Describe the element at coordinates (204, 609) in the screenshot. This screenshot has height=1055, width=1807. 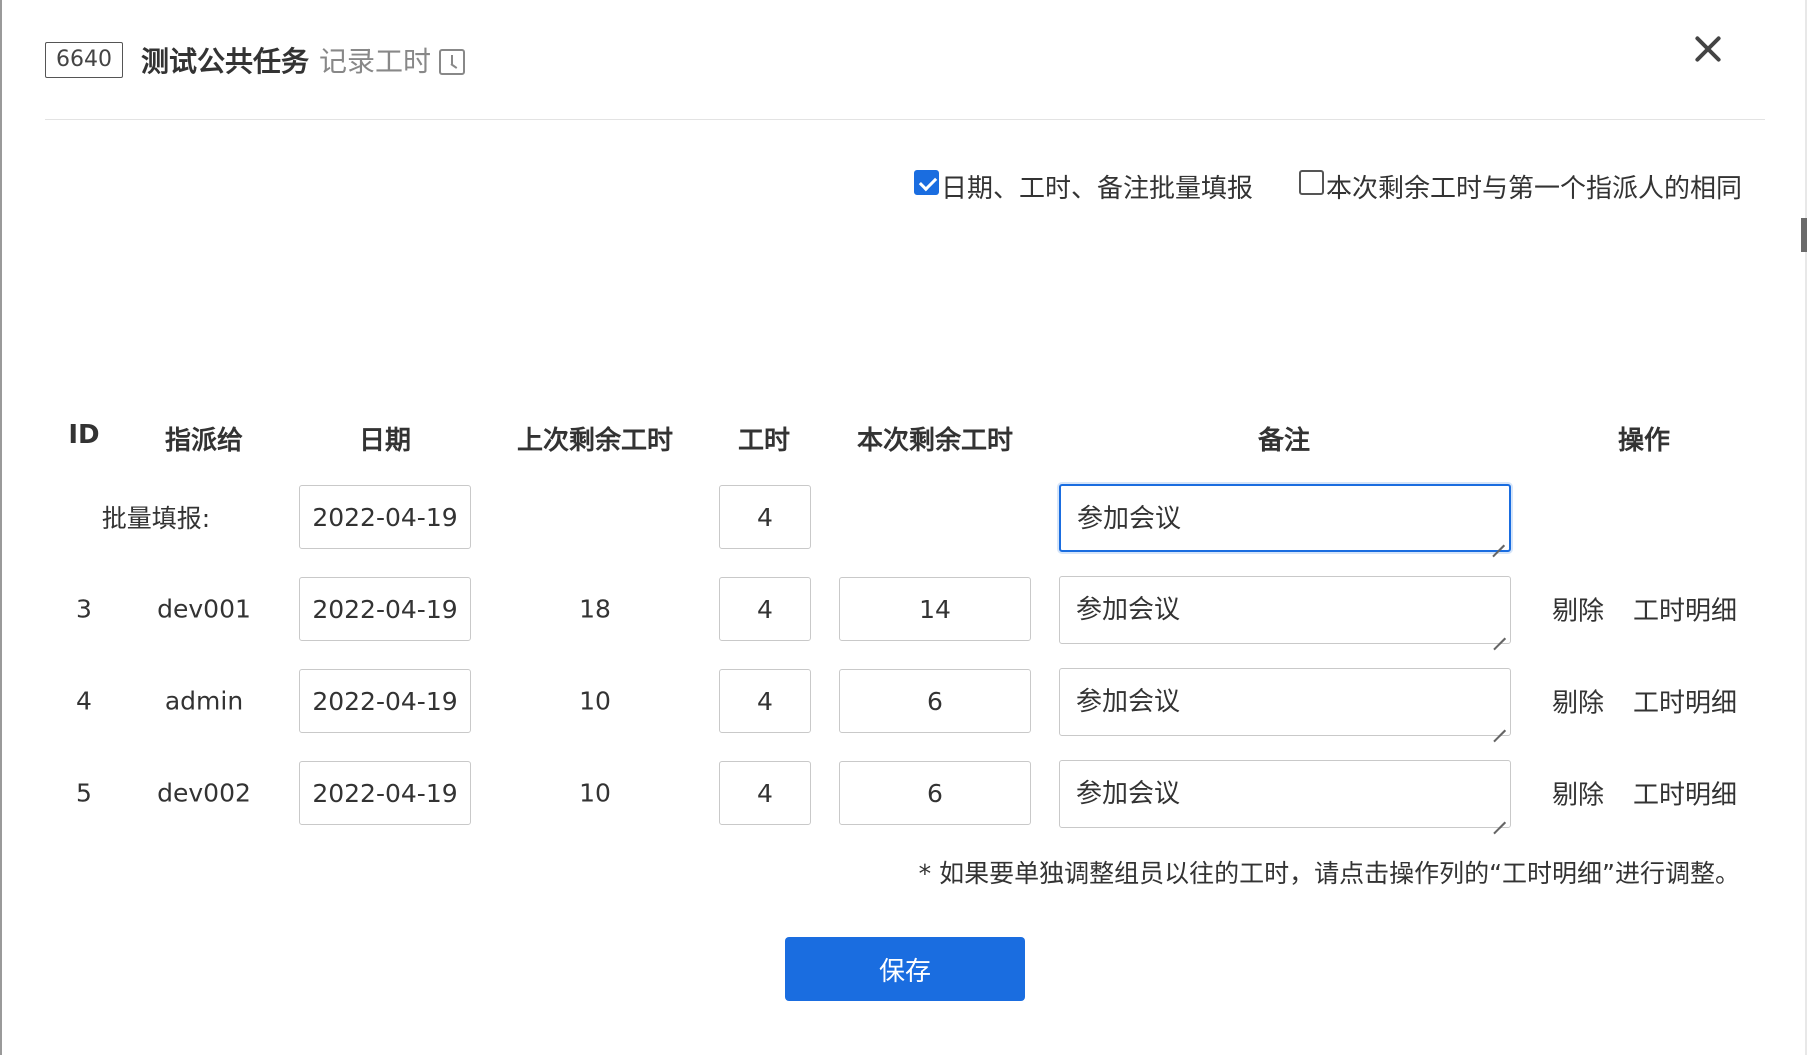
I see `row-assignee: dev001` at that location.